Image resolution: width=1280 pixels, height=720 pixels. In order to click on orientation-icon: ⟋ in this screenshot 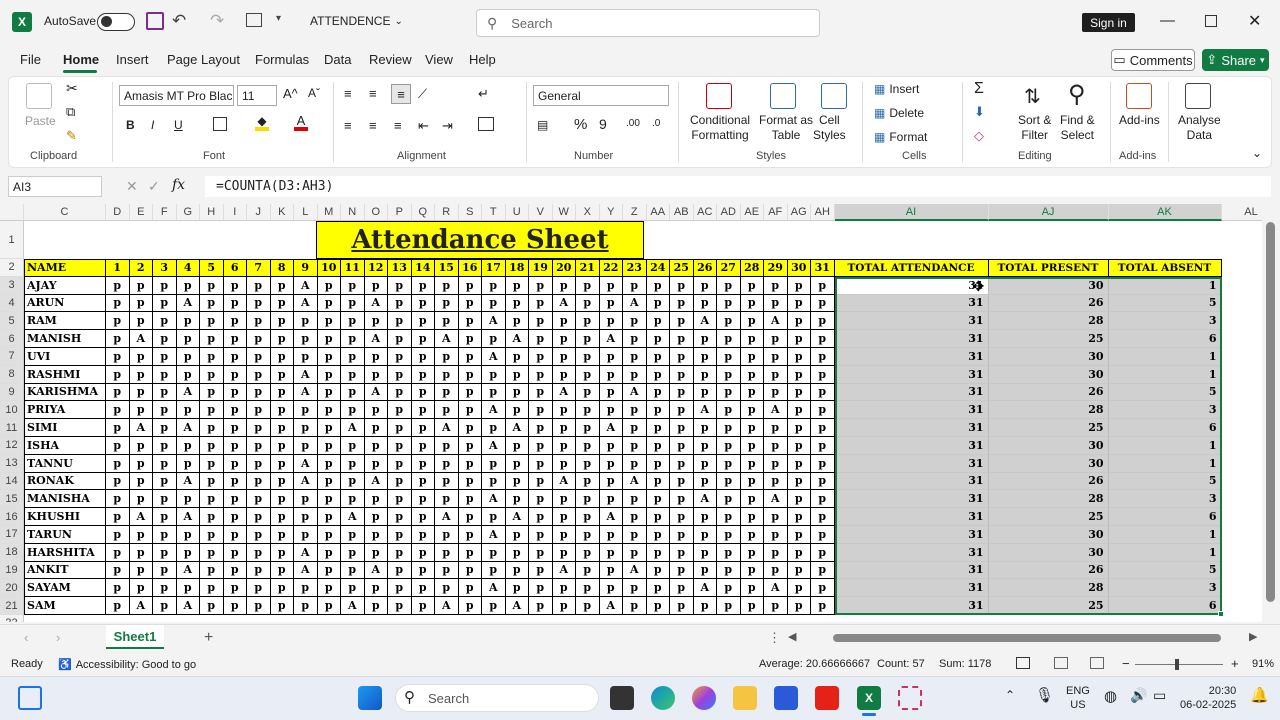, I will do `click(422, 94)`.